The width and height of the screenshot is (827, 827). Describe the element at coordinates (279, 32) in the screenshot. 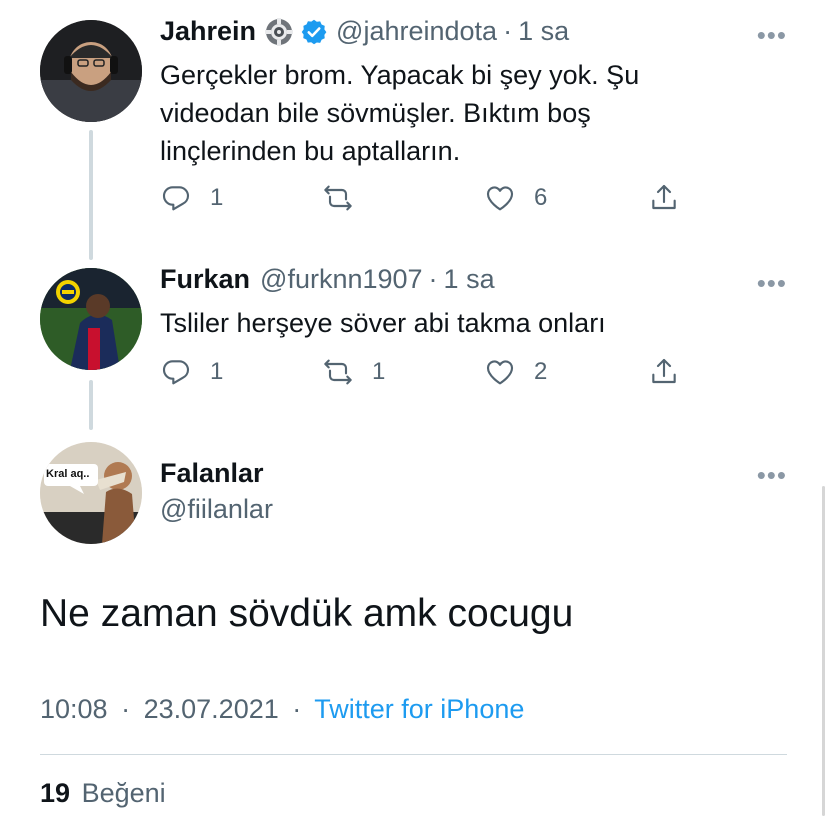

I see `gear-badge-icon` at that location.